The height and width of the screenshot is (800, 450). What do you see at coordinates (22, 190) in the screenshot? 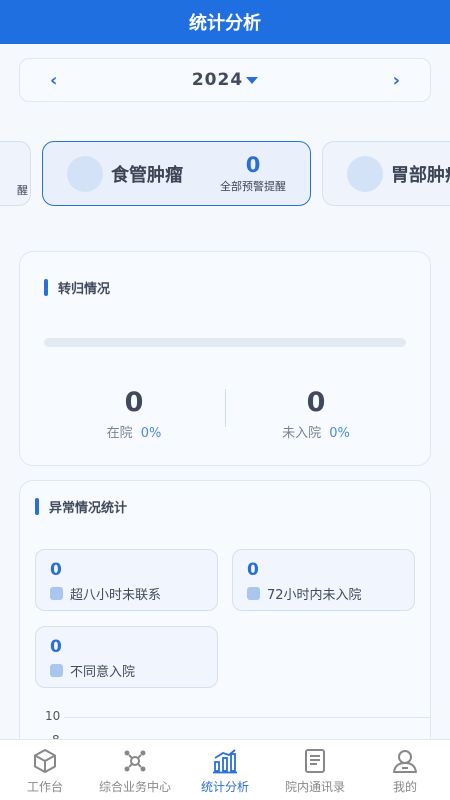
I see `tumor-card-alert-label: 醒` at bounding box center [22, 190].